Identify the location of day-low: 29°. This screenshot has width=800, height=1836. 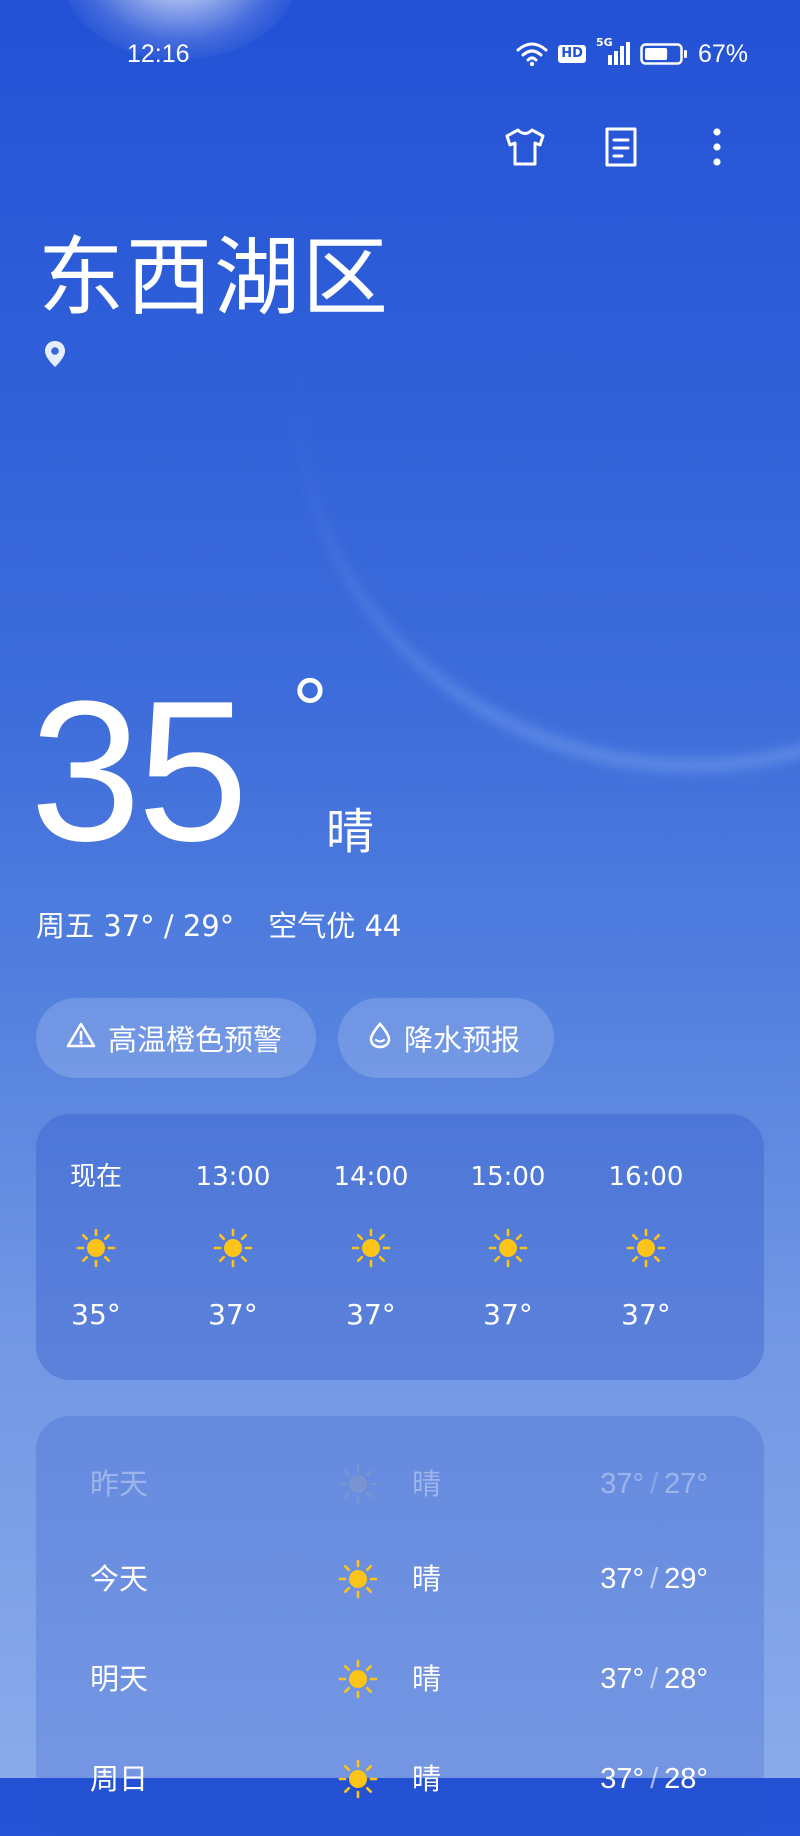
(686, 1579).